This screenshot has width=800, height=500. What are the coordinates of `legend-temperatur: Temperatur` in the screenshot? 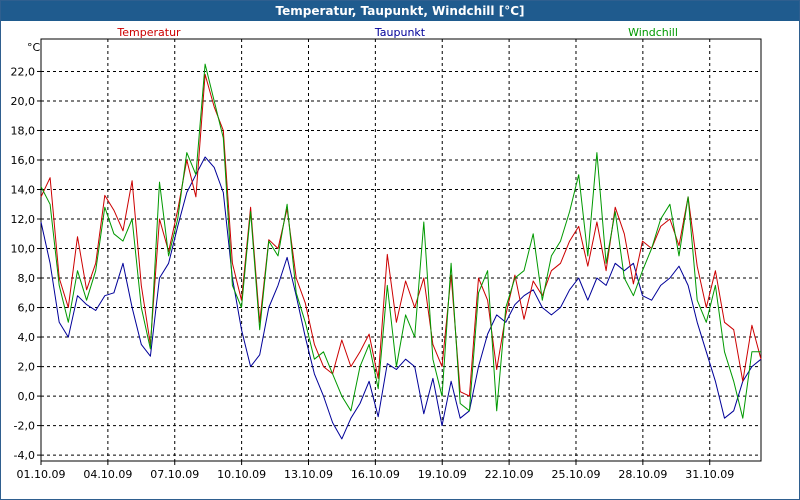 It's located at (148, 32).